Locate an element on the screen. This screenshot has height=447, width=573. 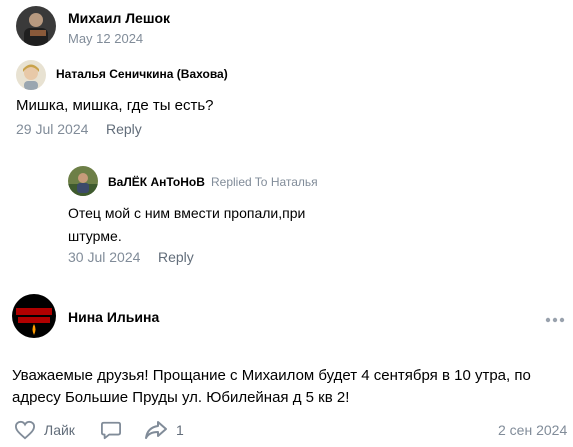
reply-author-name: ВаЛЁК АнТоНоВ is located at coordinates (156, 182).